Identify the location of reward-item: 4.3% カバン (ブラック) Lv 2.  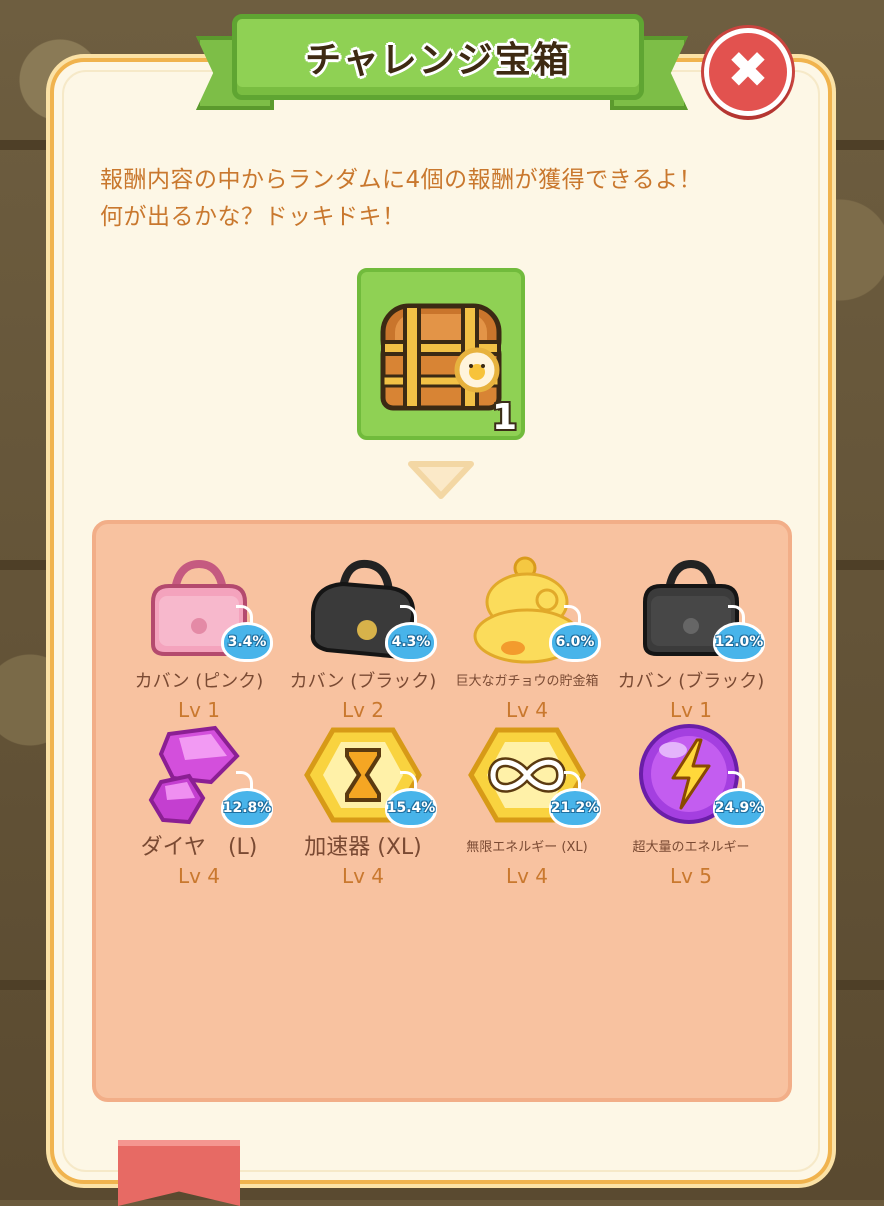
(363, 638).